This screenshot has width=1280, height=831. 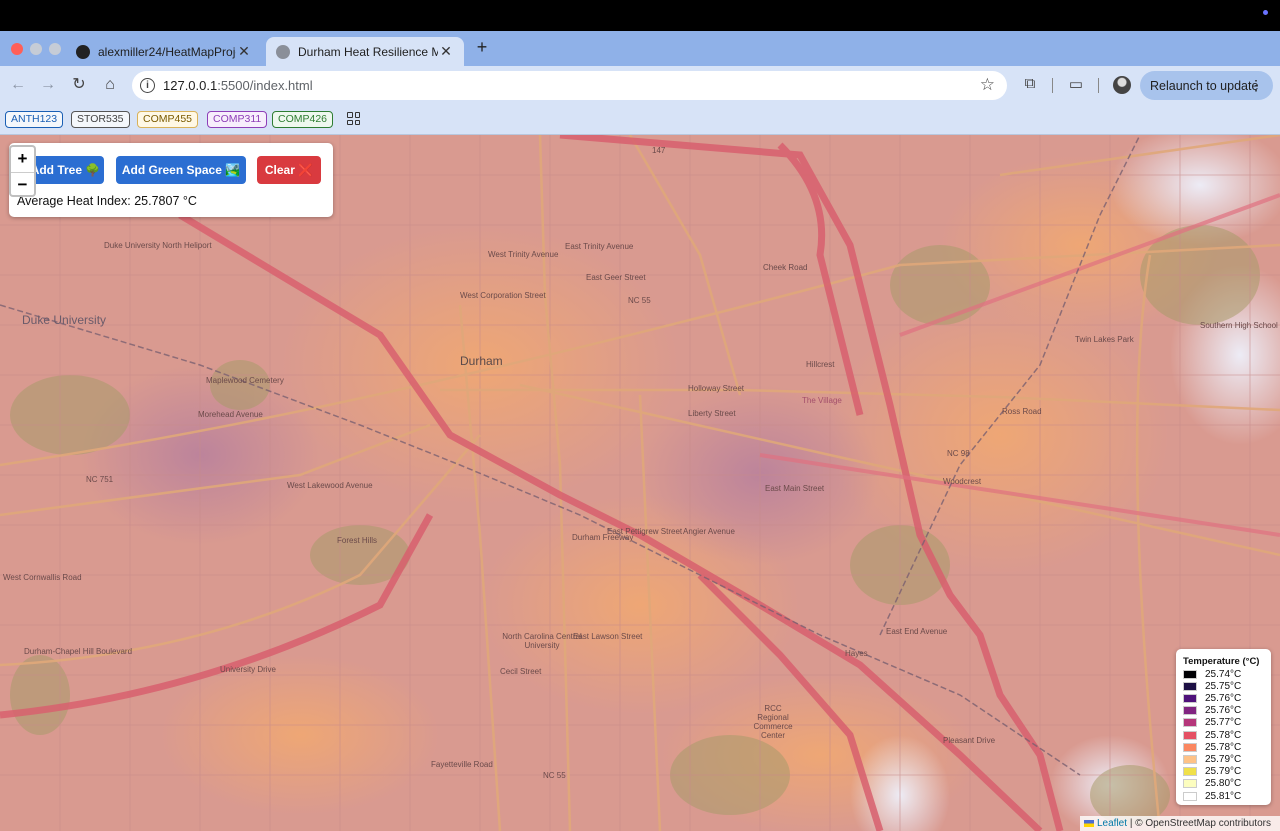 I want to click on status-dot, so click(x=1265, y=12).